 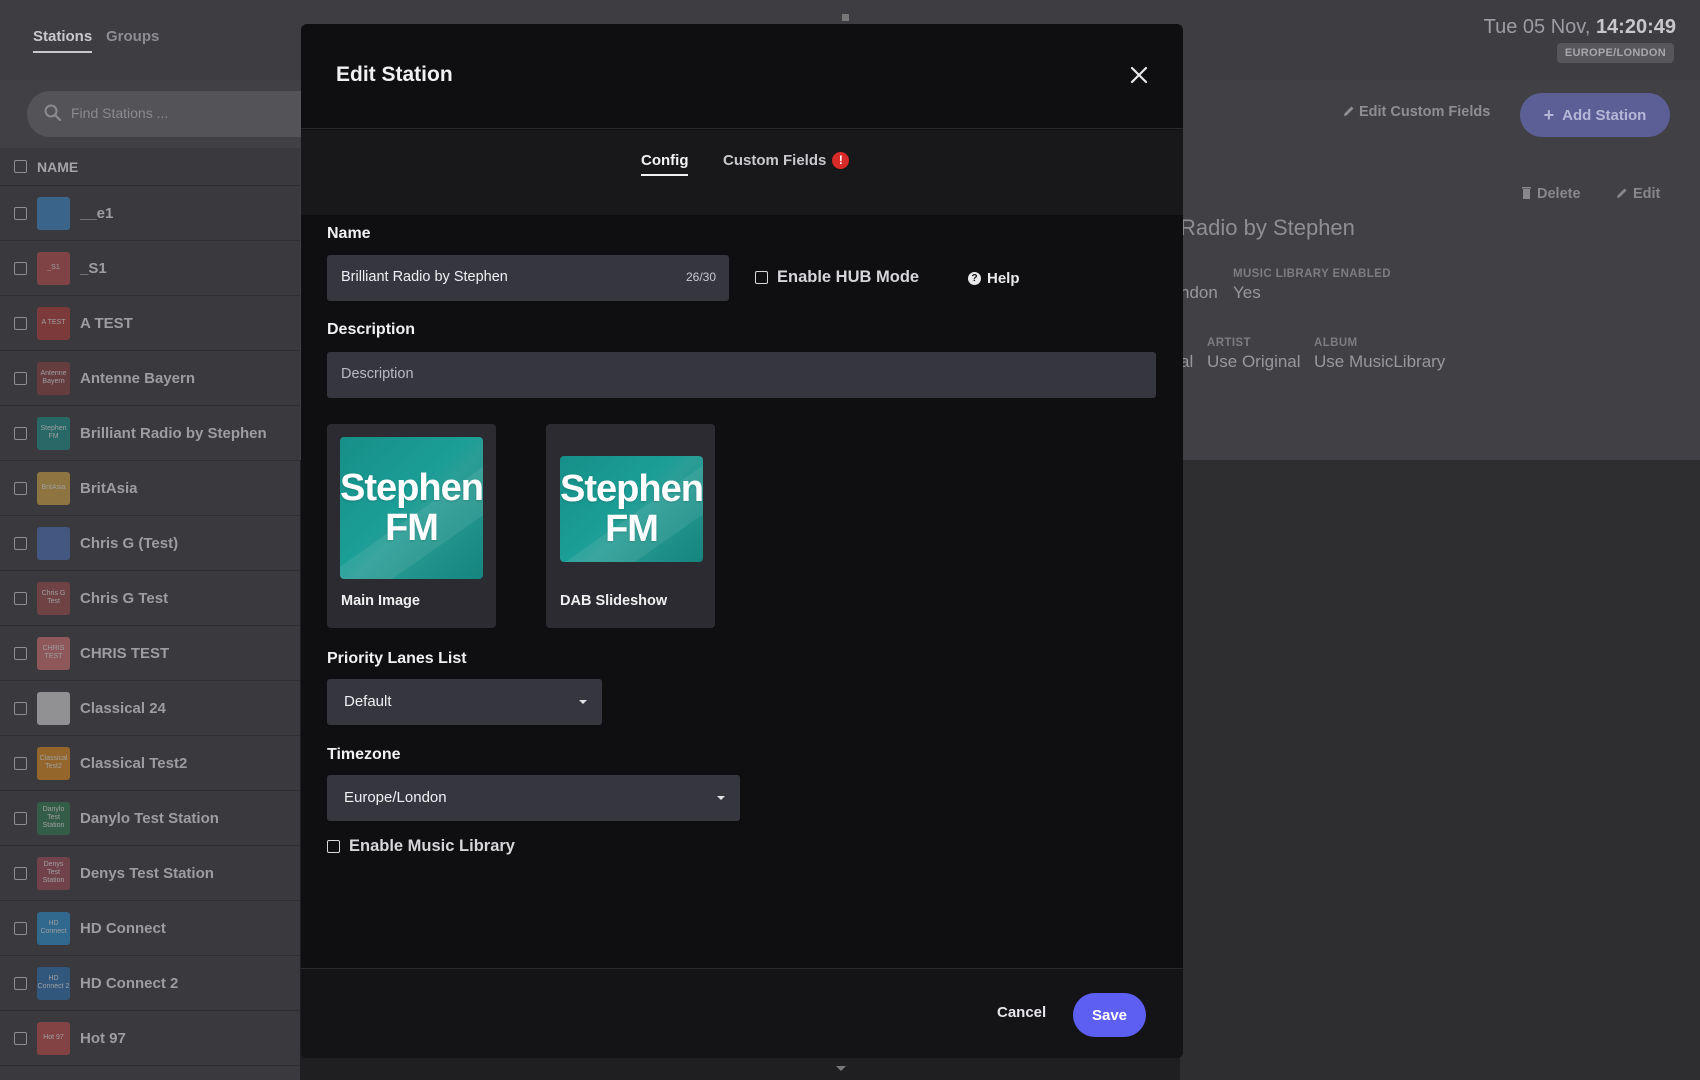 I want to click on list-item: BritAsia BritAsia, so click(x=150, y=488).